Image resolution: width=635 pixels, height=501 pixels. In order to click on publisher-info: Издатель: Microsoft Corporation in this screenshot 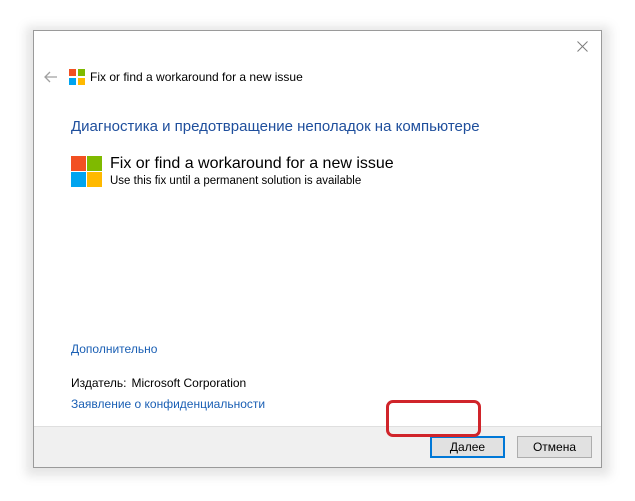, I will do `click(158, 383)`.